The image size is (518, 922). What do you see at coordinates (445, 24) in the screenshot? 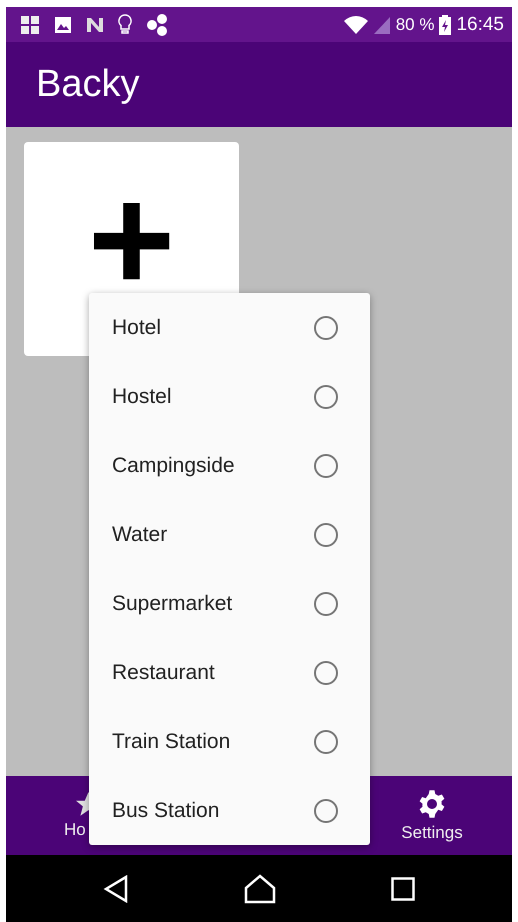
I see `battery-icon` at bounding box center [445, 24].